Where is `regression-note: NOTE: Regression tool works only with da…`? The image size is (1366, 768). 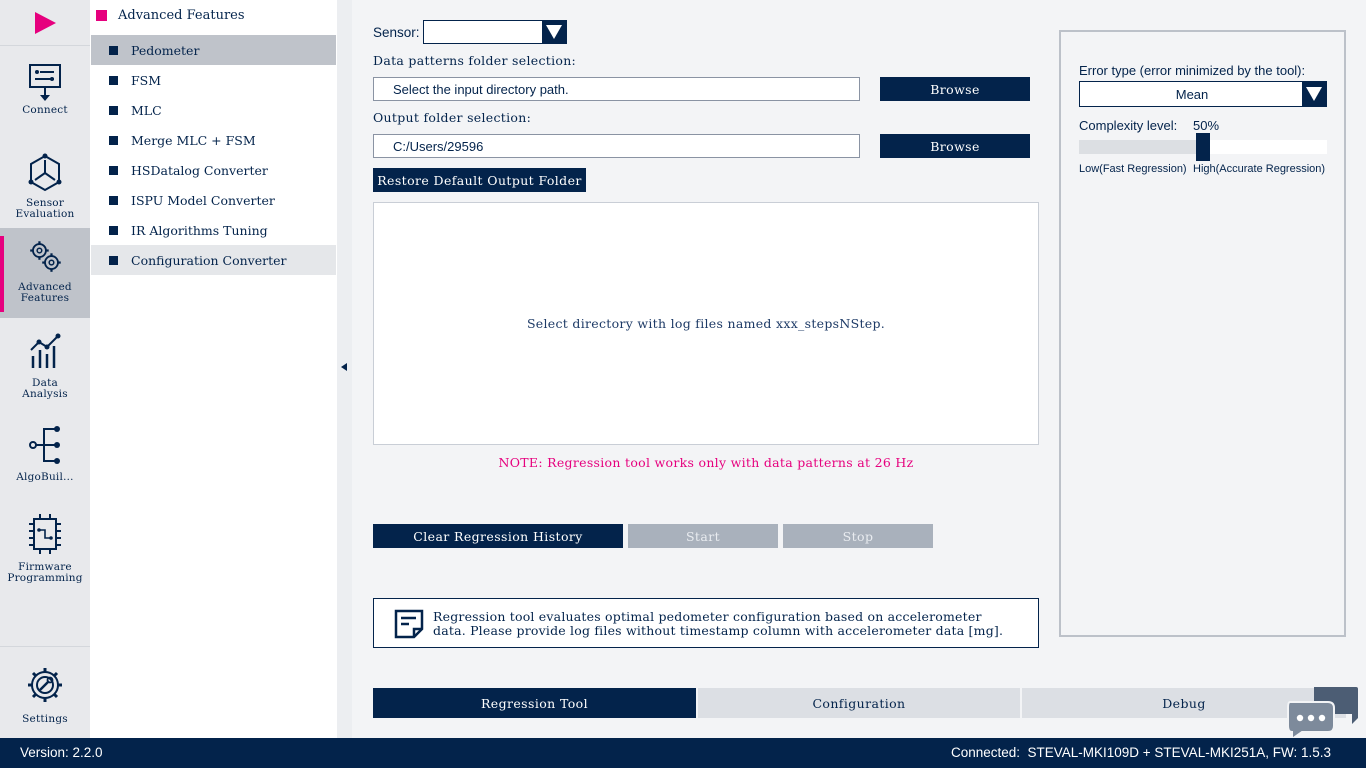
regression-note: NOTE: Regression tool works only with da… is located at coordinates (706, 462).